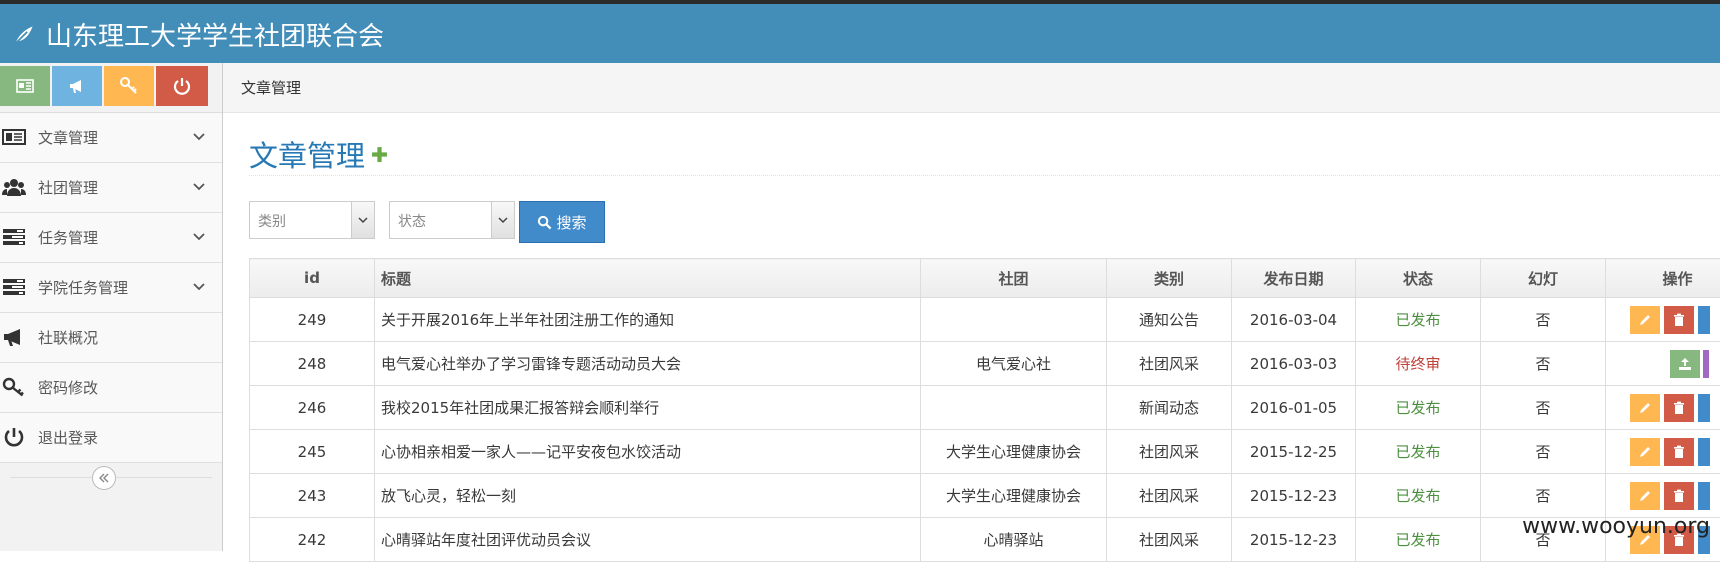  I want to click on sidebar-item-password: 密码修改, so click(111, 388).